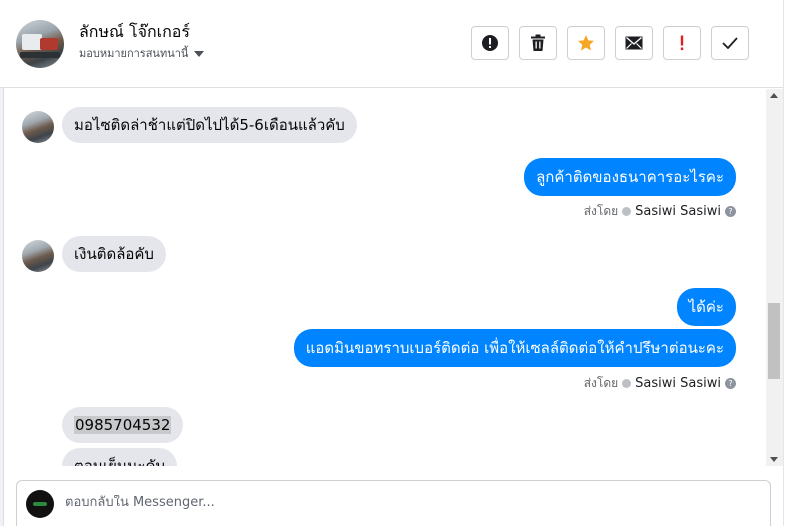  What do you see at coordinates (209, 125) in the screenshot?
I see `incoming-message: มอไซติดล่าช้าแต่ปิดไปได้5-6เดือนแล้วคับ` at bounding box center [209, 125].